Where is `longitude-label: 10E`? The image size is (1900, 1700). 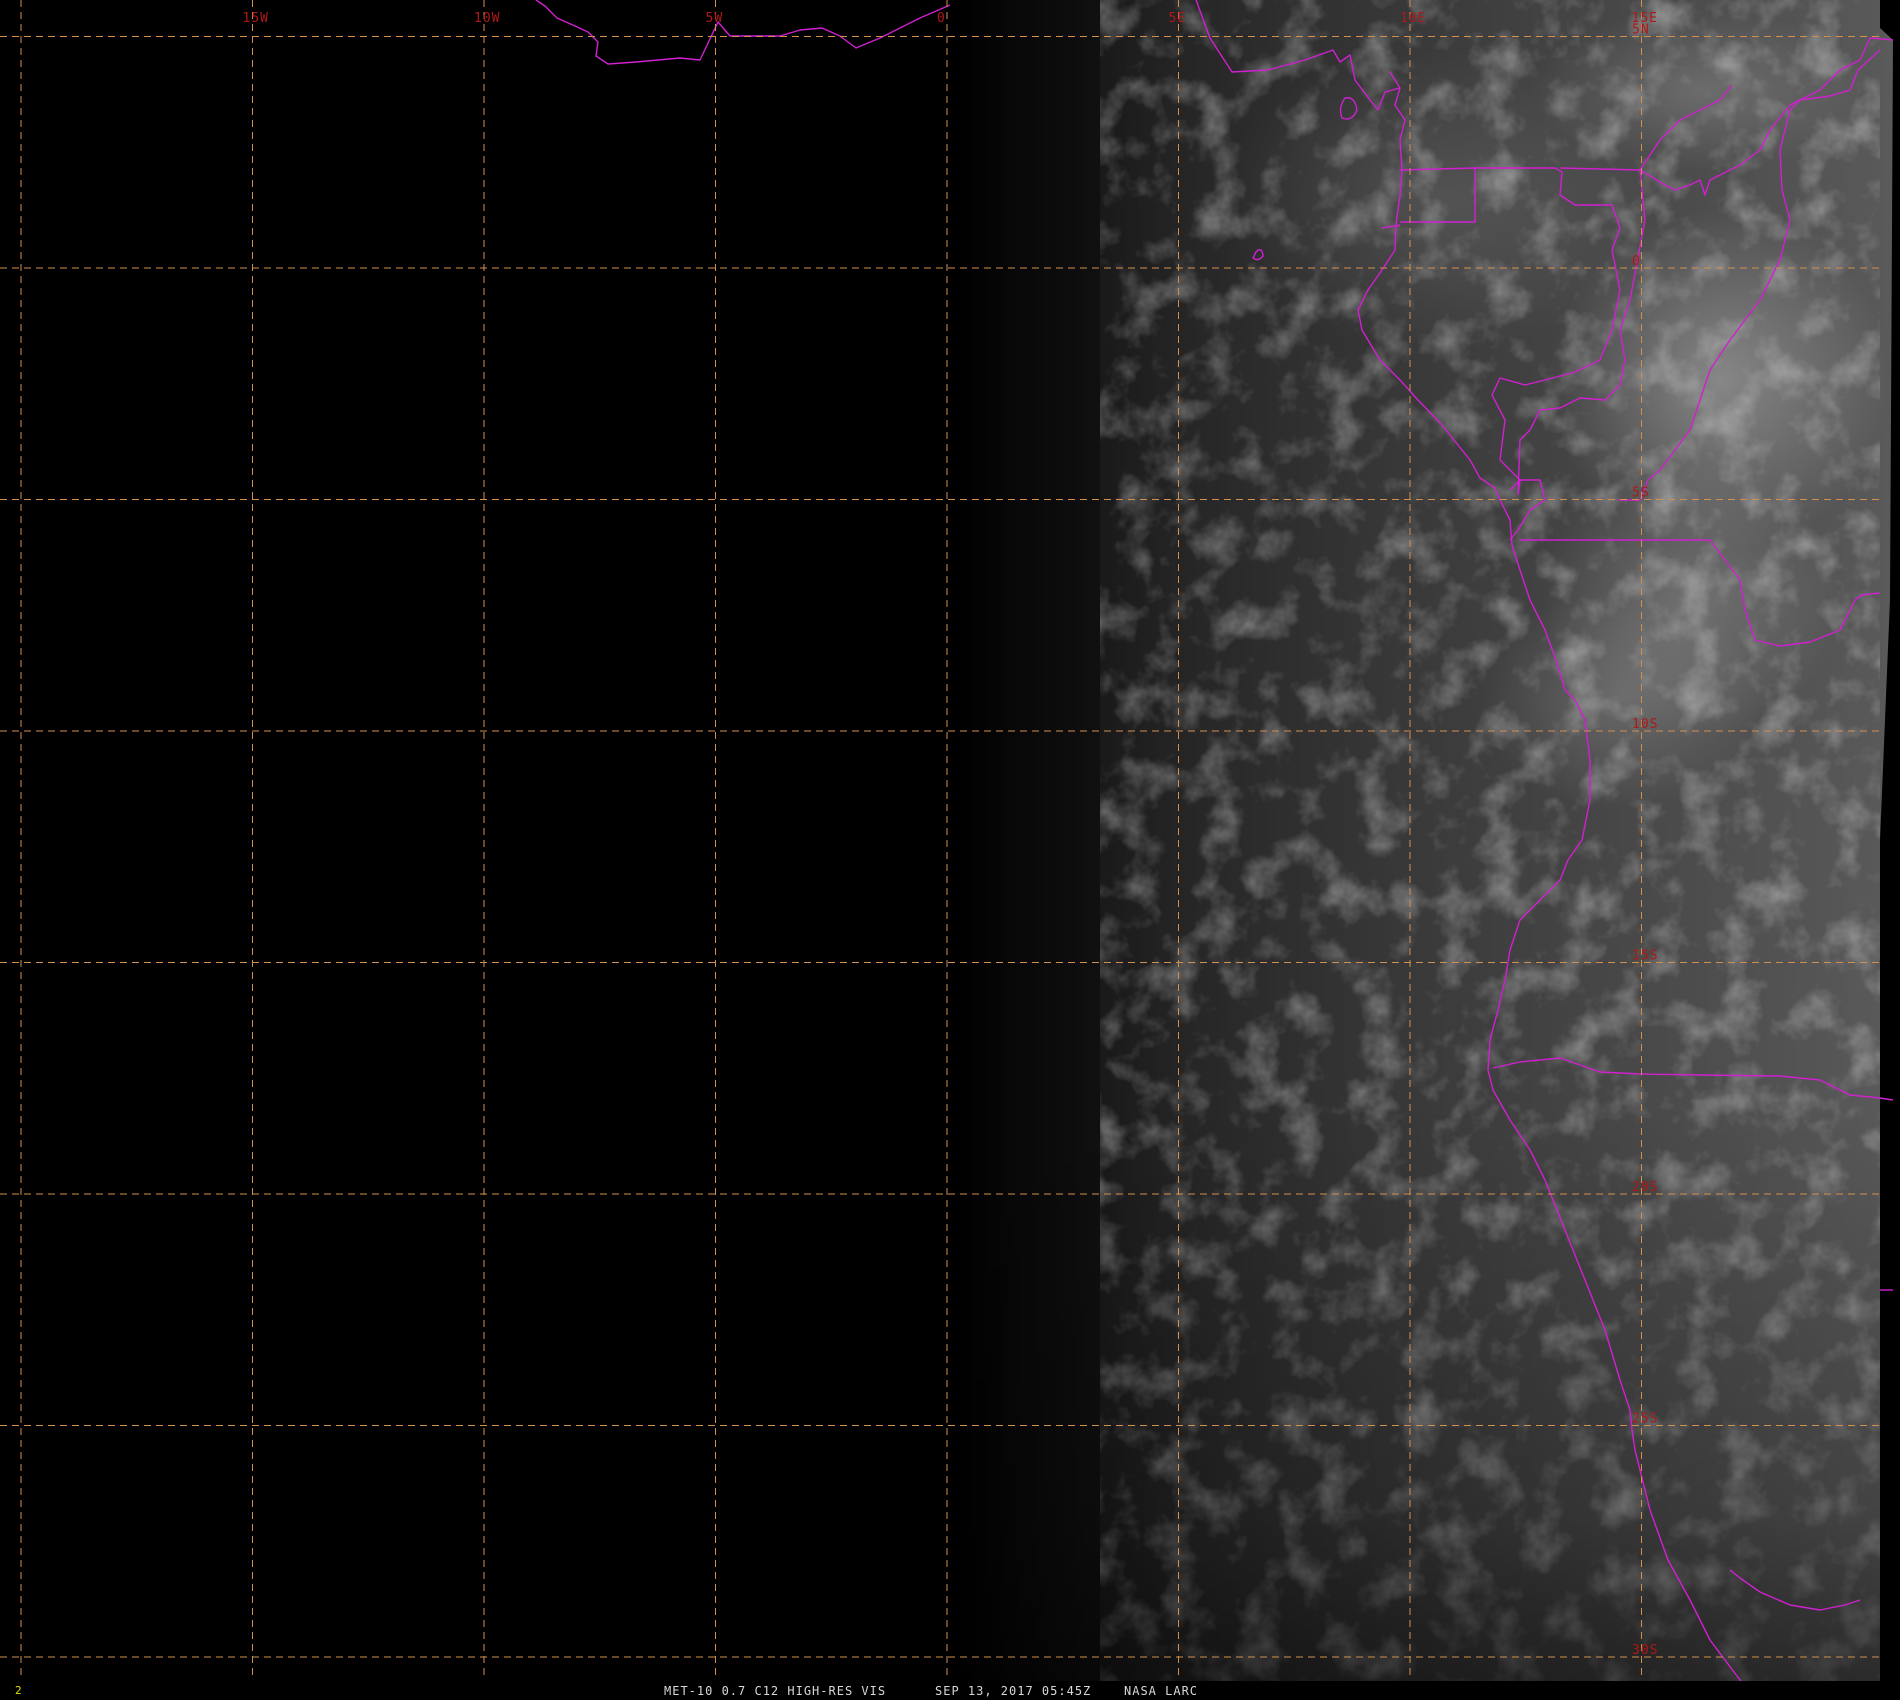
longitude-label: 10E is located at coordinates (1413, 18).